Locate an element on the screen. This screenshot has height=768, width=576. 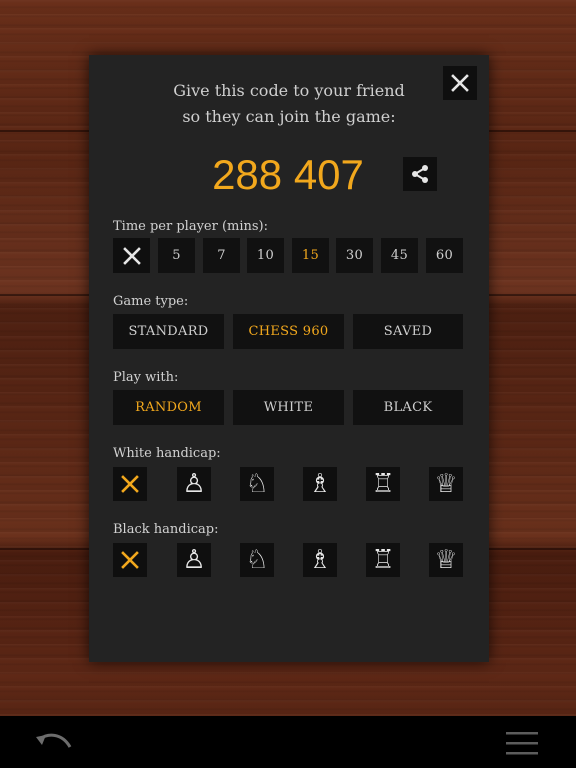
black-handicap-label: Black handicap: is located at coordinates (166, 529).